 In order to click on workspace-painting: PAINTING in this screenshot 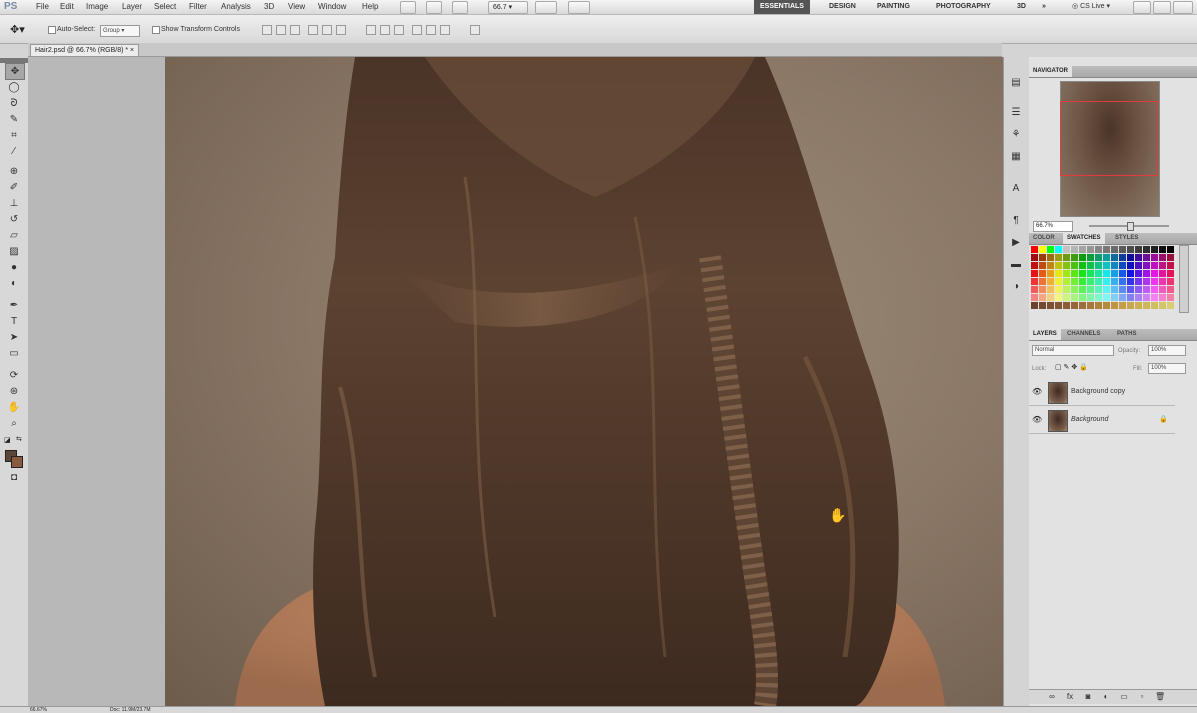, I will do `click(893, 7)`.